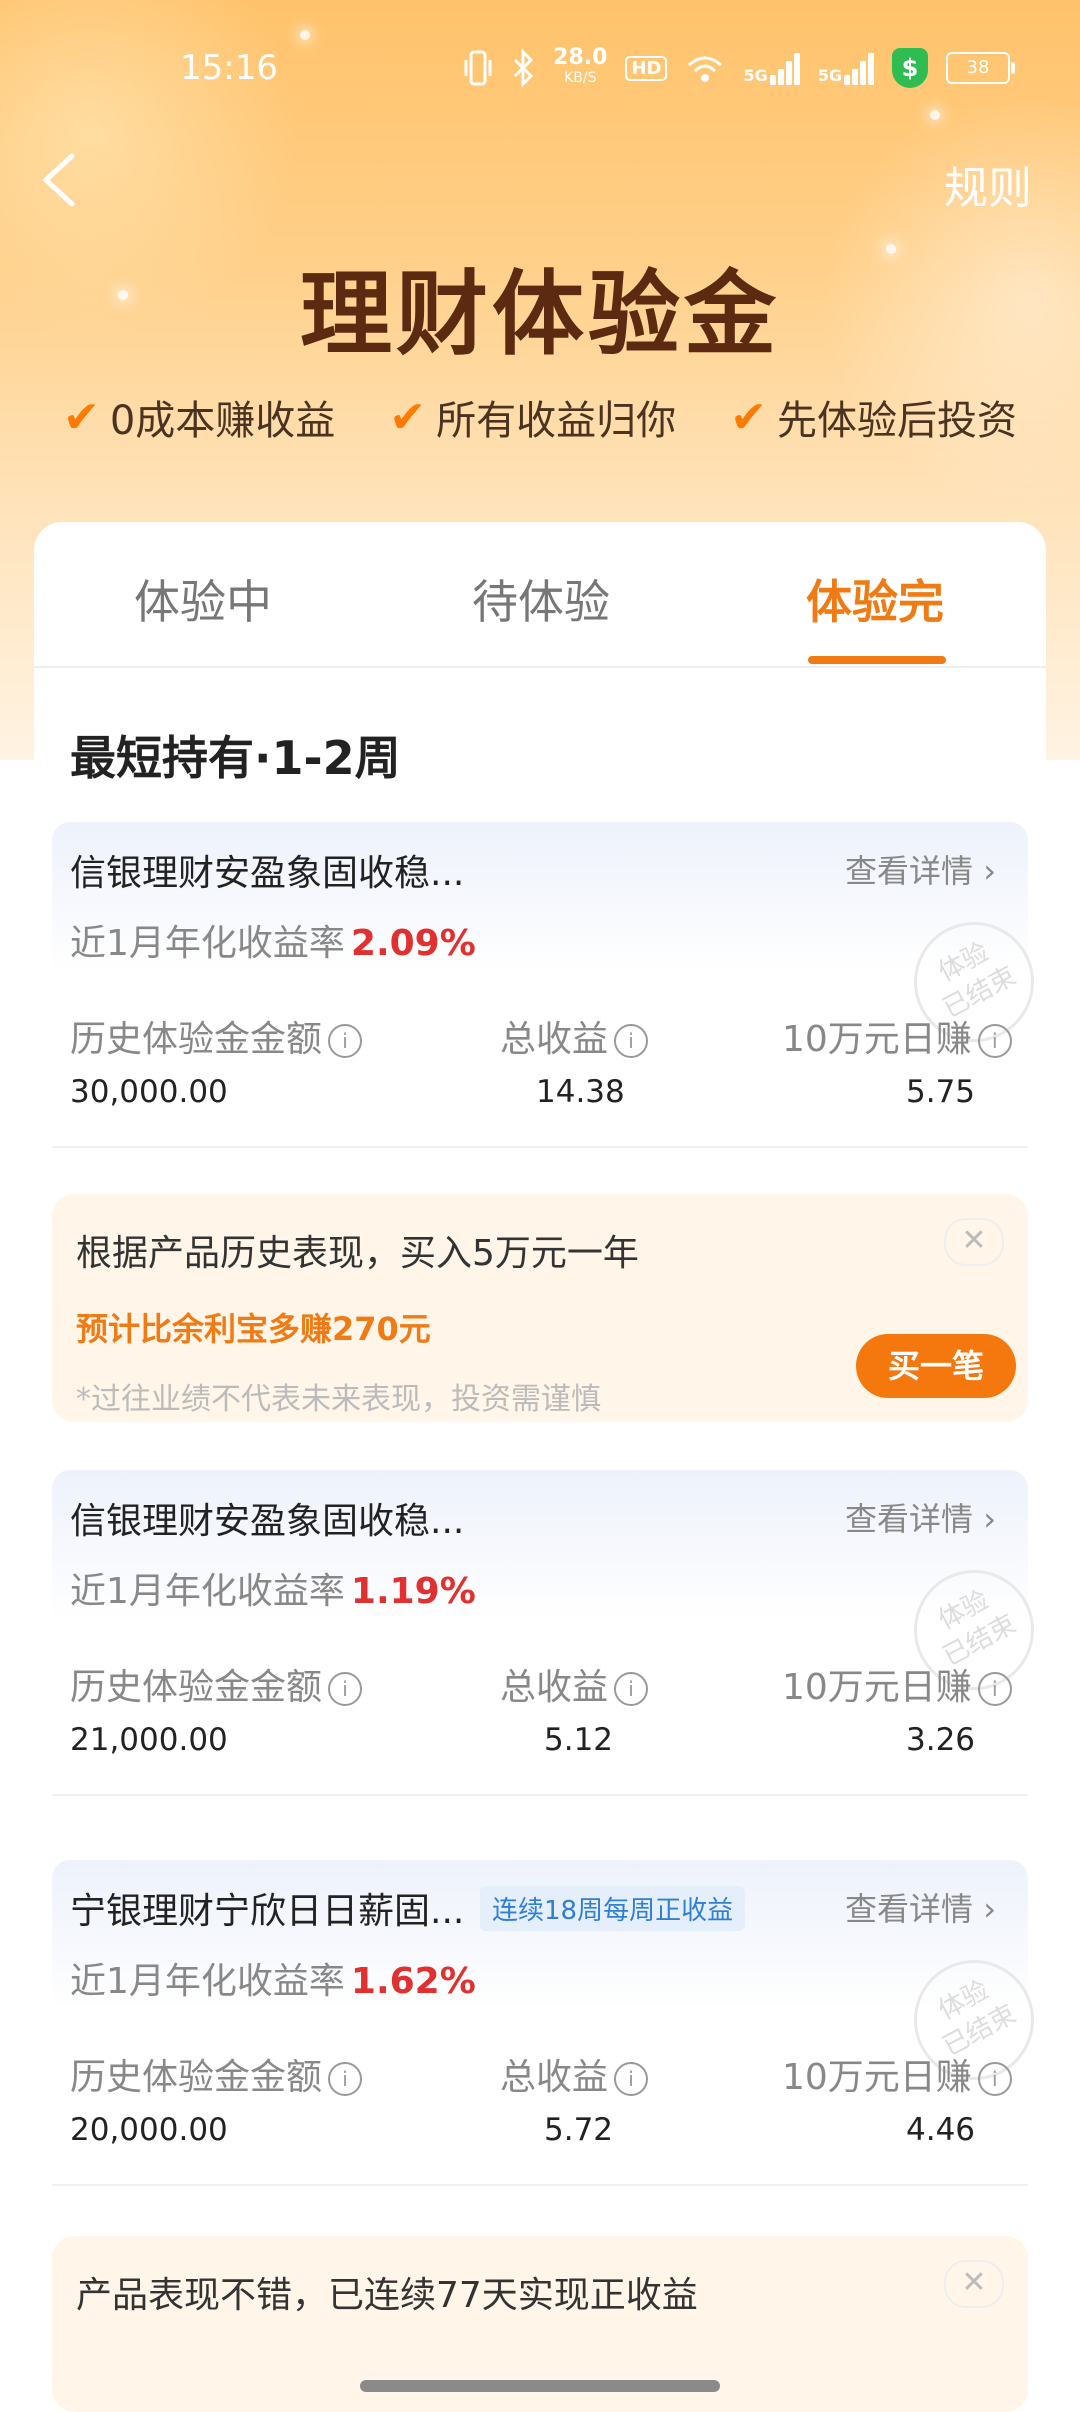 The image size is (1080, 2412). I want to click on stat-label-text: 10万元日赚, so click(877, 2077).